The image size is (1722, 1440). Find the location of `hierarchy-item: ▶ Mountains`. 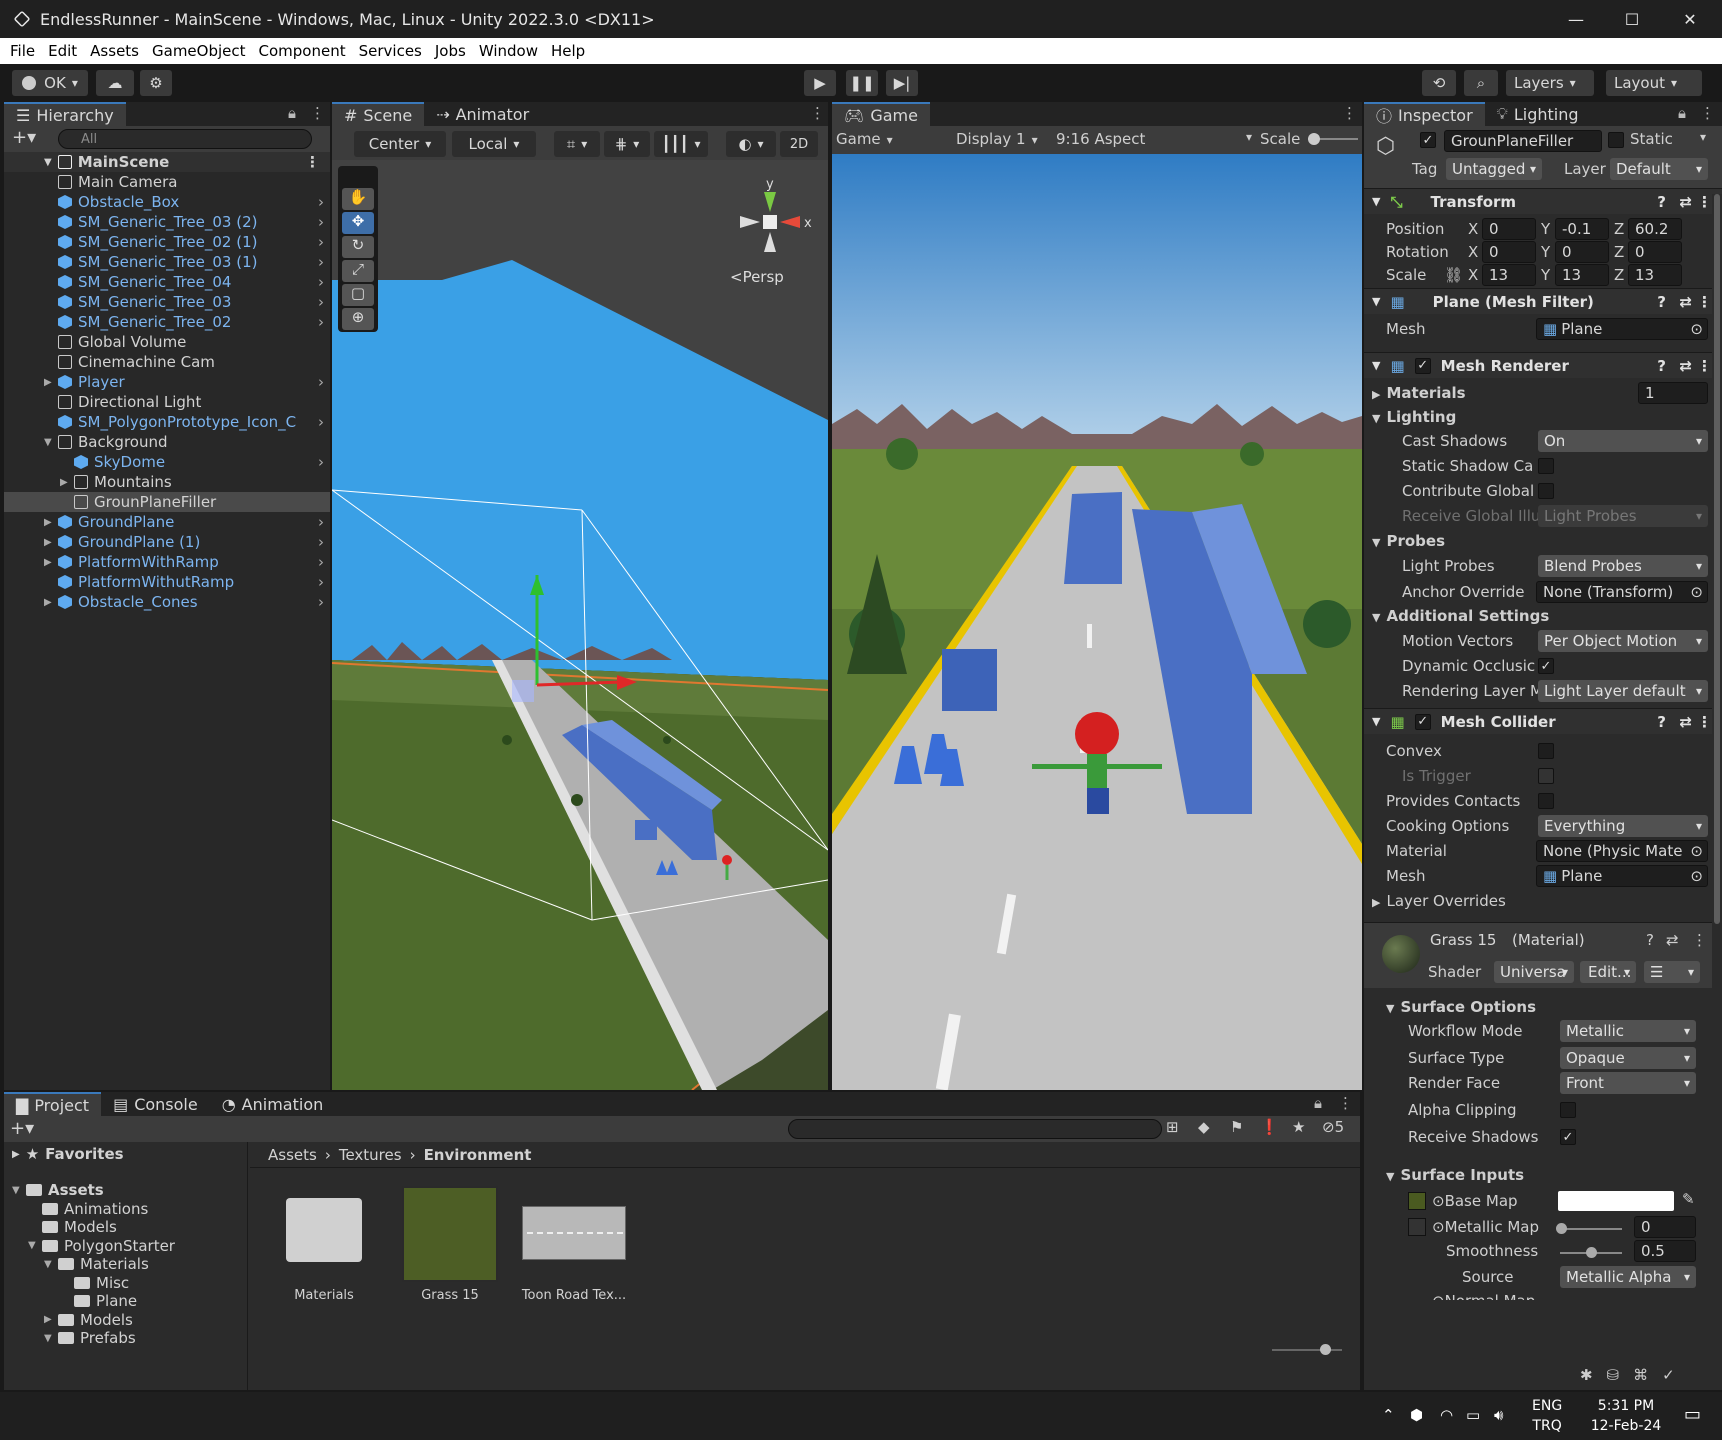

hierarchy-item: ▶ Mountains is located at coordinates (167, 482).